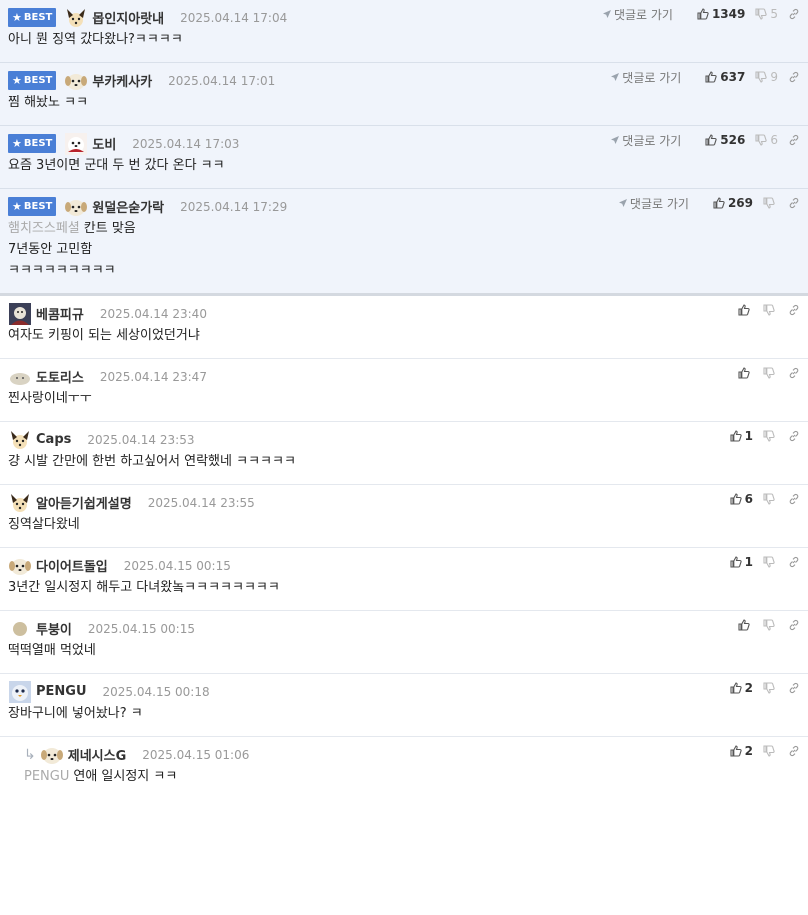  What do you see at coordinates (44, 228) in the screenshot?
I see `quoted-nickname: 햄치즈스페셜` at bounding box center [44, 228].